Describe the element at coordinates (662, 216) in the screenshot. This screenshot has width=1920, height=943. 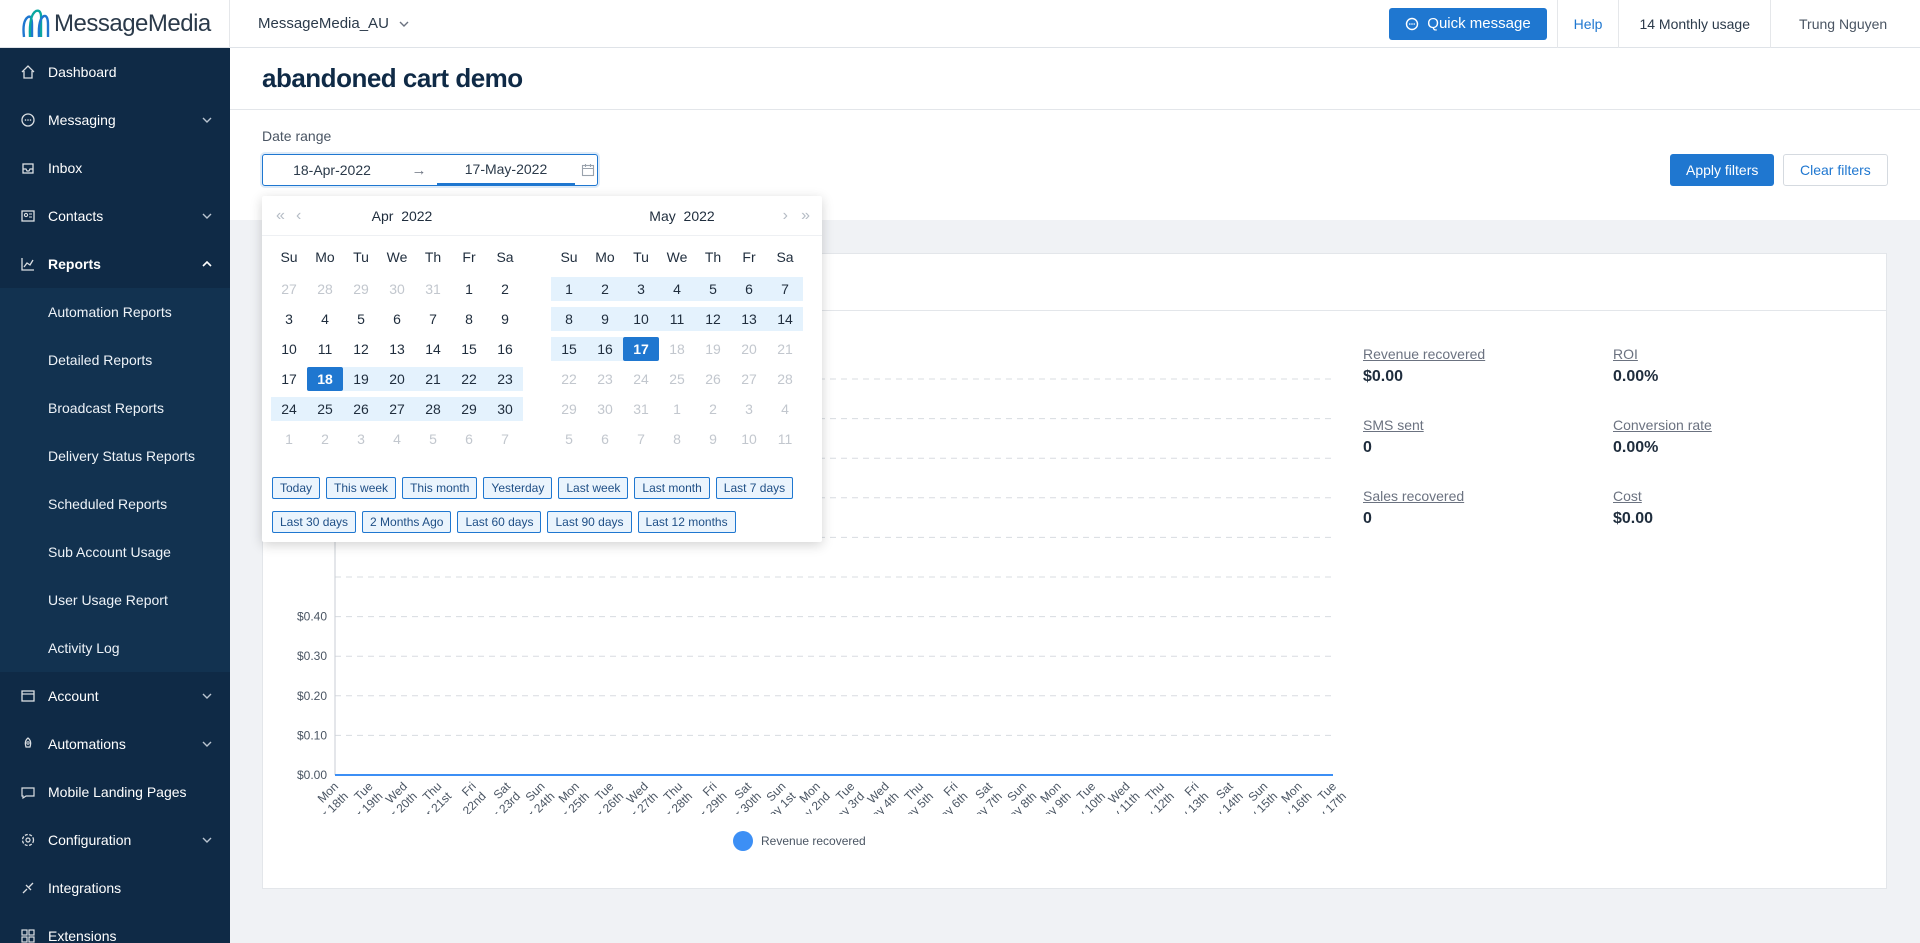
I see `calendar-month: May` at that location.